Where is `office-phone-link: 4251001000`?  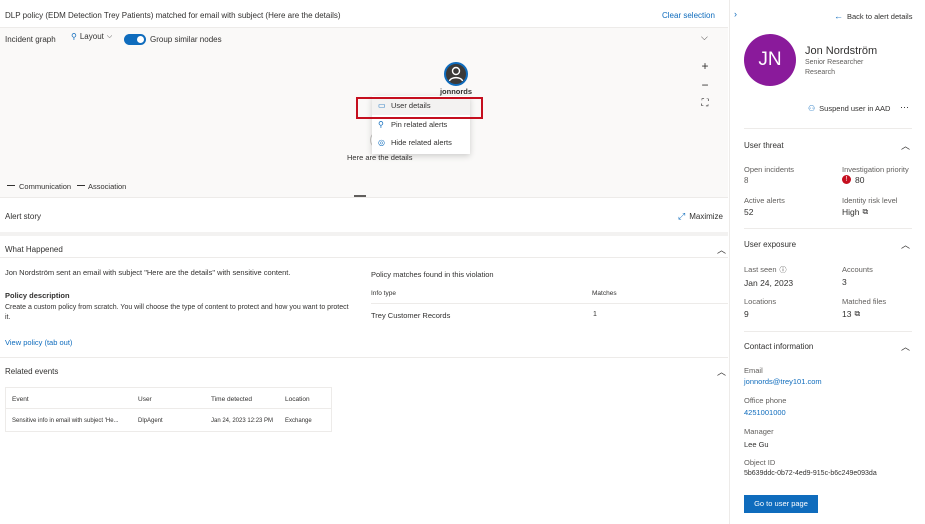 office-phone-link: 4251001000 is located at coordinates (765, 412).